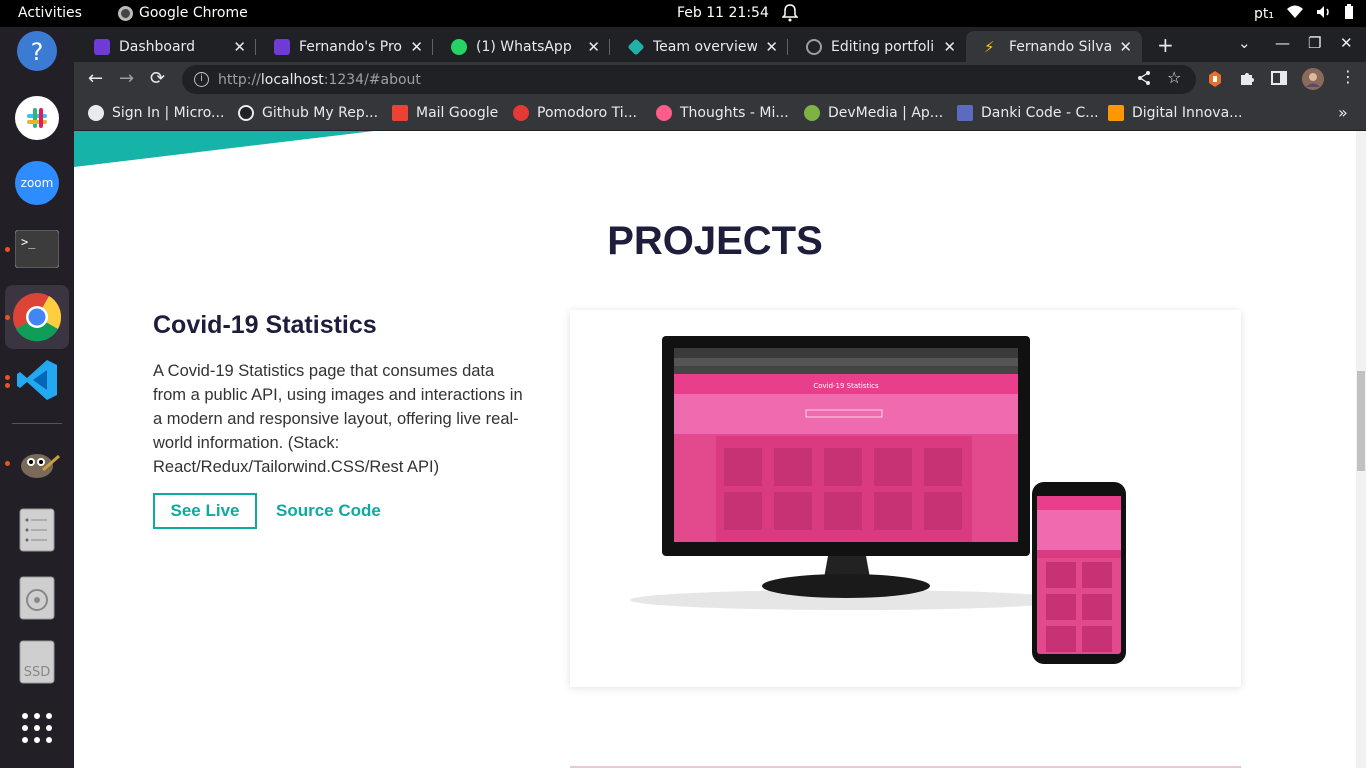 The width and height of the screenshot is (1366, 768). Describe the element at coordinates (1282, 43) in the screenshot. I see `minimize-button: —` at that location.